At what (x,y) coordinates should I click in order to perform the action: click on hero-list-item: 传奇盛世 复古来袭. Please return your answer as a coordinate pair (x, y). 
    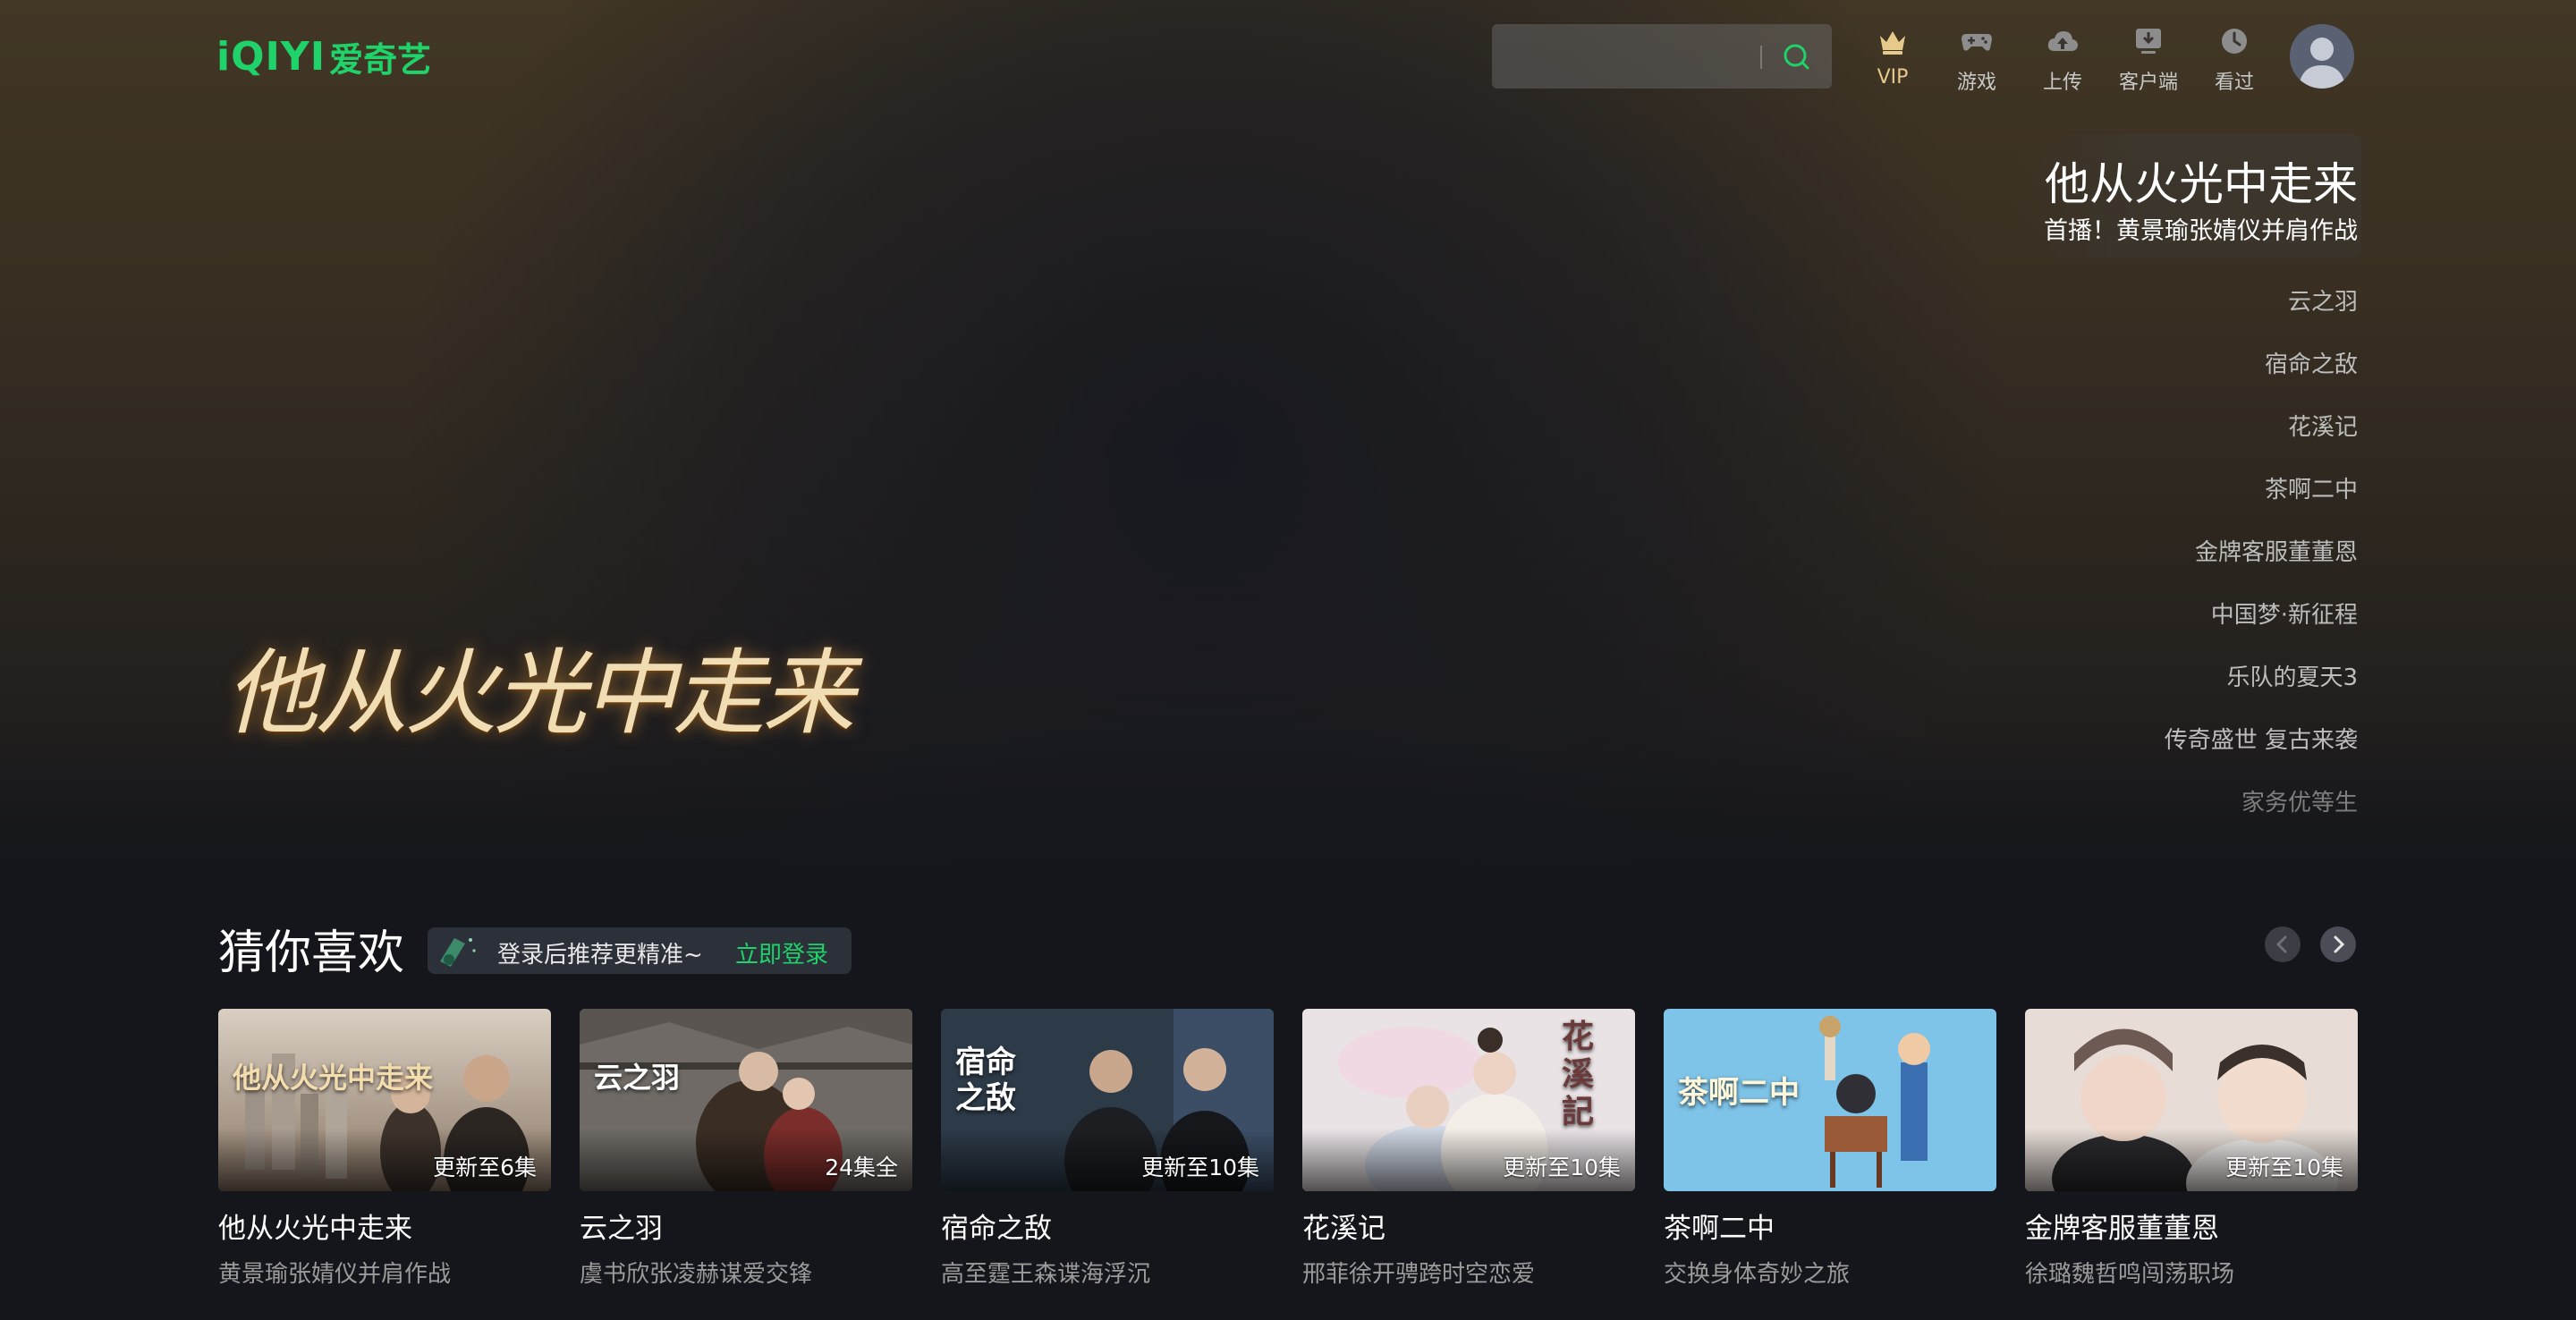
    Looking at the image, I should click on (2179, 738).